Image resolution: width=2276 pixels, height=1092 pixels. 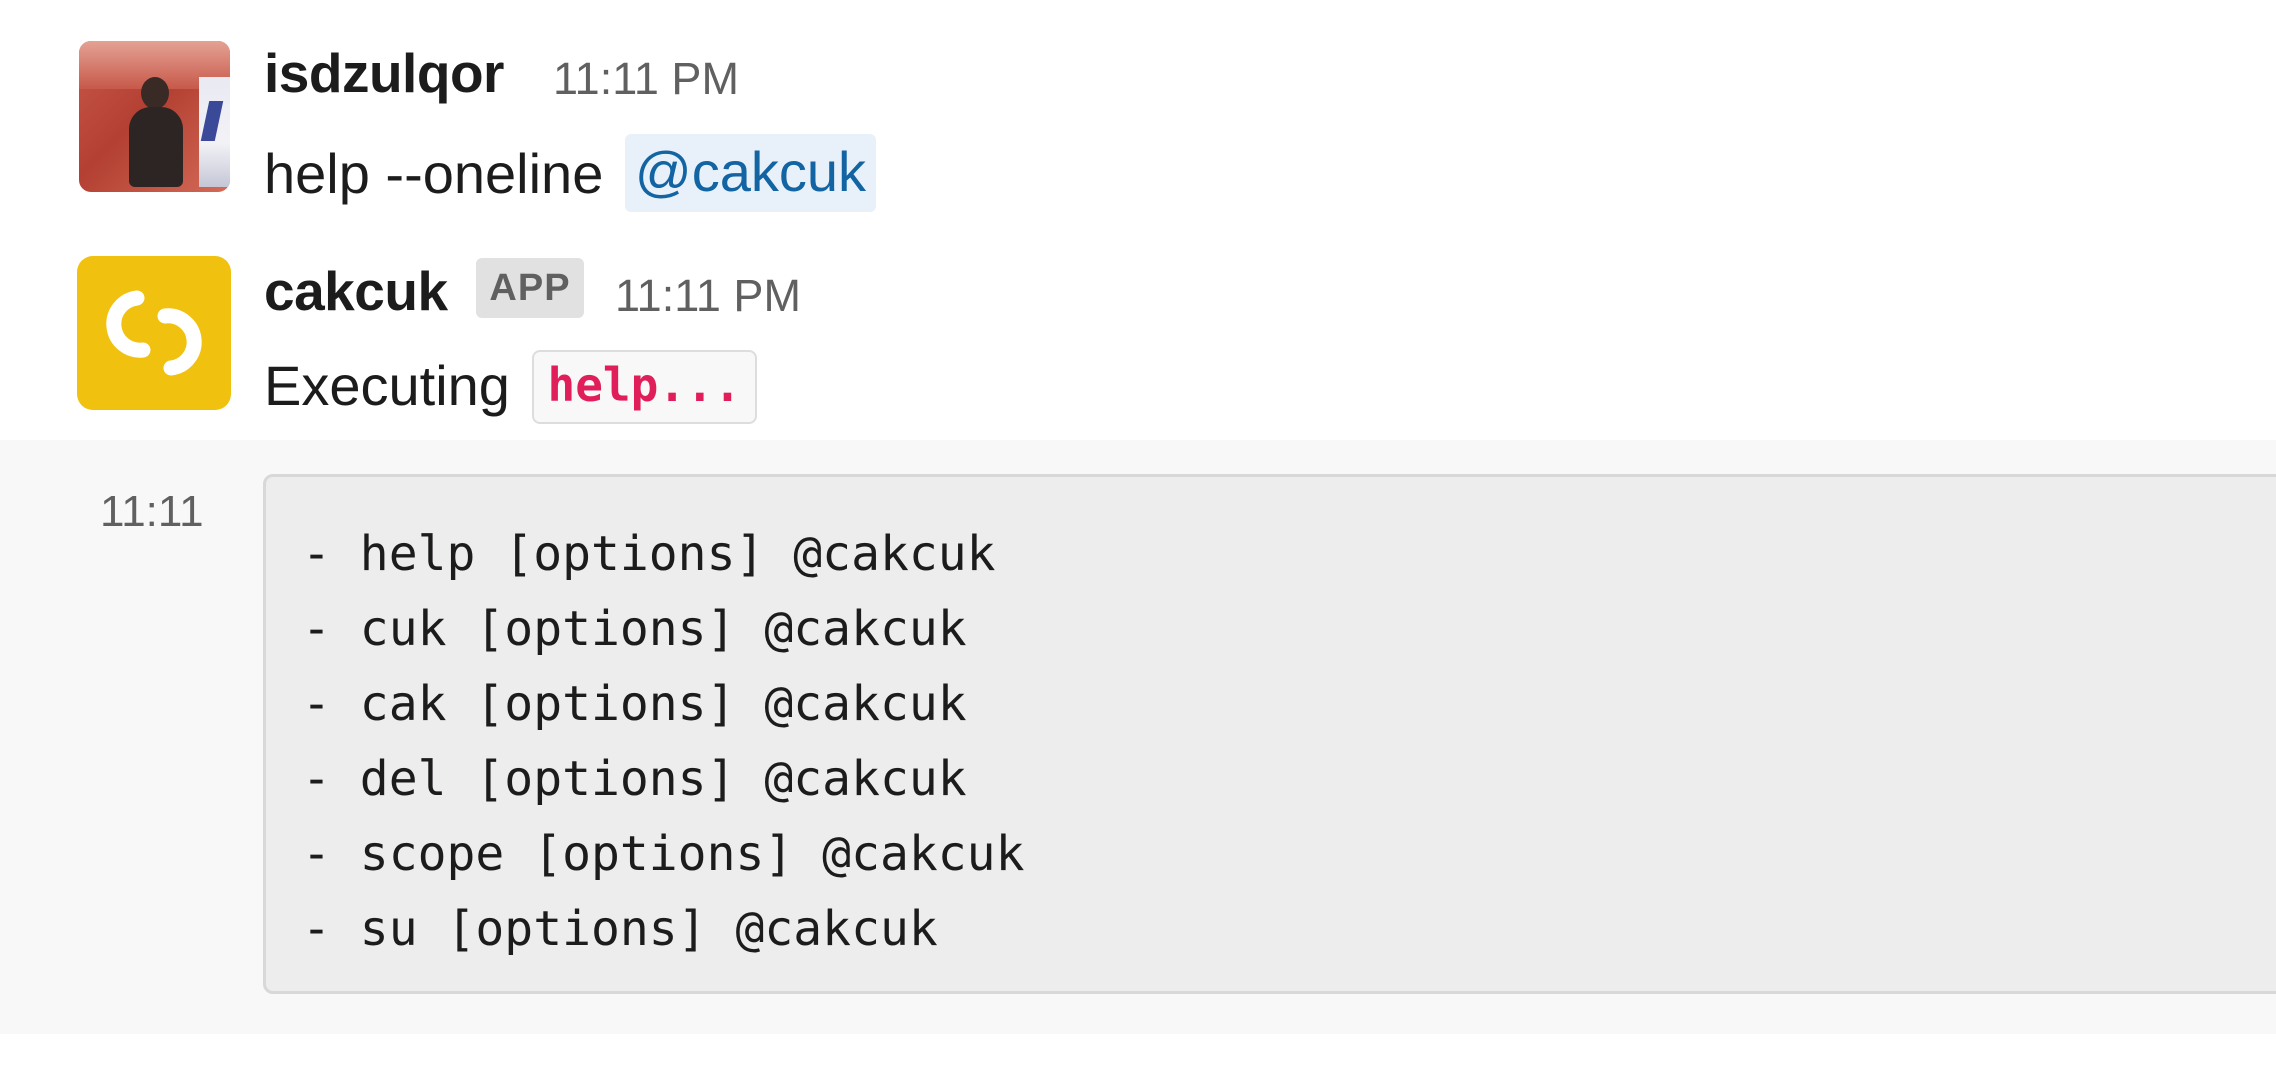 I want to click on code-line: - del [options] @cakcuk, so click(x=634, y=779).